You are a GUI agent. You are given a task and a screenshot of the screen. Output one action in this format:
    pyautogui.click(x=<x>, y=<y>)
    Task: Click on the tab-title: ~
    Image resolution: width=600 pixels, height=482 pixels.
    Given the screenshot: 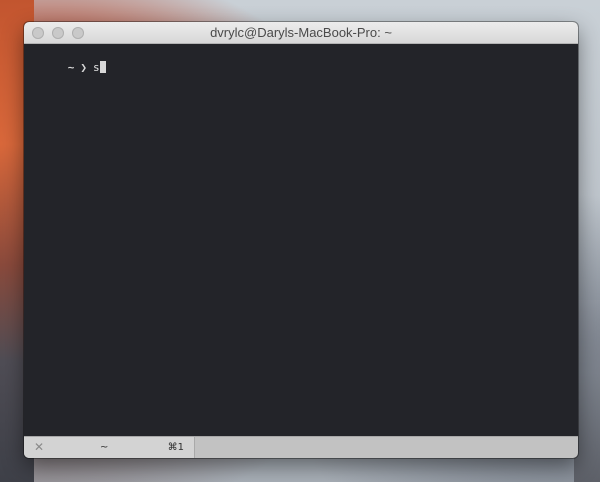 What is the action you would take?
    pyautogui.click(x=104, y=447)
    